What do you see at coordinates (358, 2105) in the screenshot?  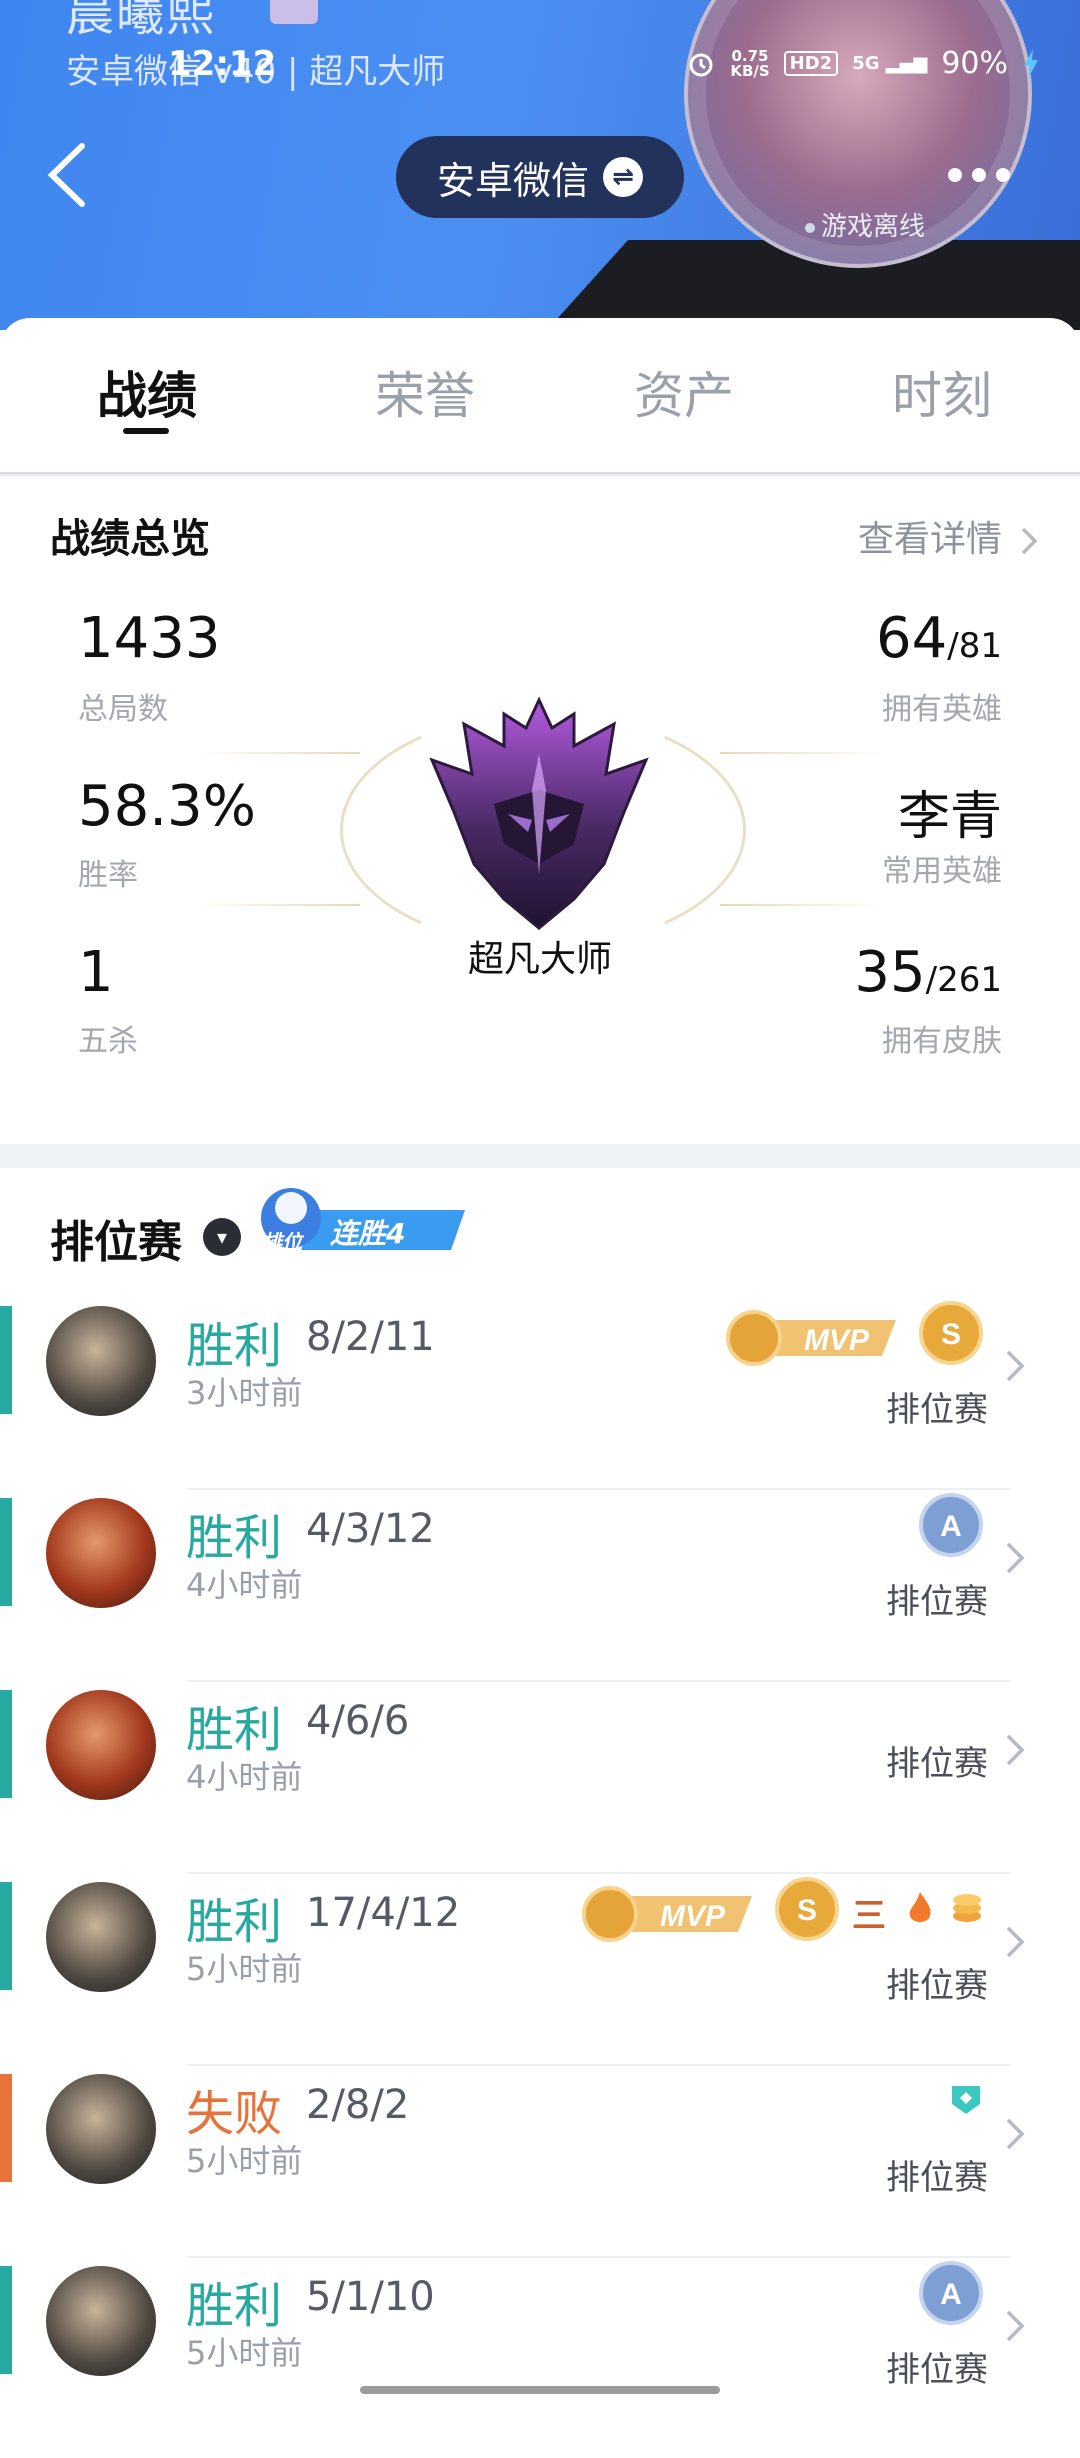 I see `match-kda: 2/8/2` at bounding box center [358, 2105].